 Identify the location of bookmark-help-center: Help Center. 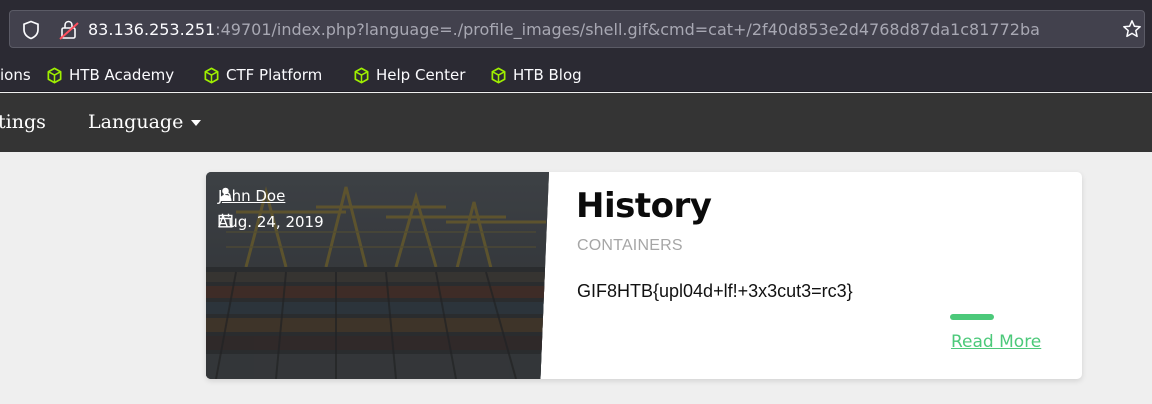
(409, 75).